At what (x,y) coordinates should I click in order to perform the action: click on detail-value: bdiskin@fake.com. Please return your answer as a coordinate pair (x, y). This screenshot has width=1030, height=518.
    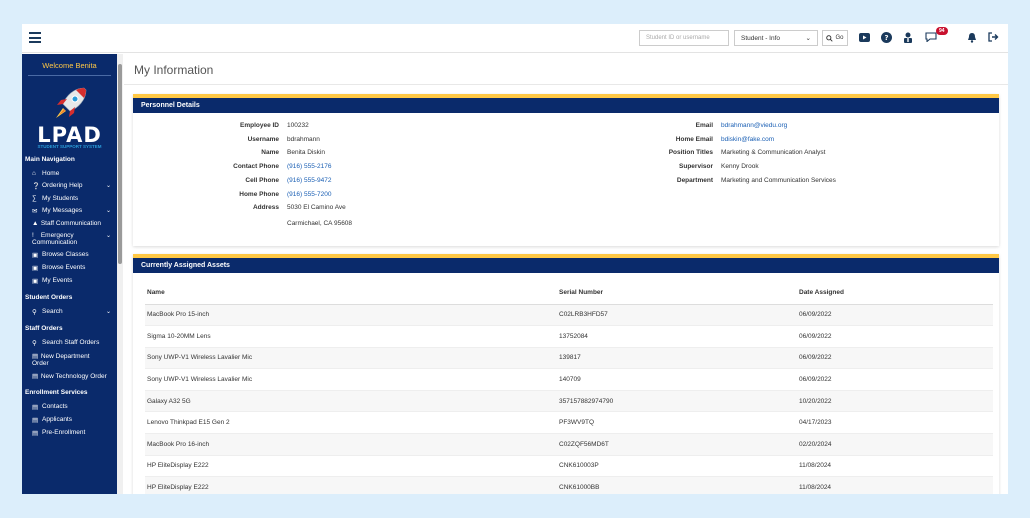
    Looking at the image, I should click on (747, 139).